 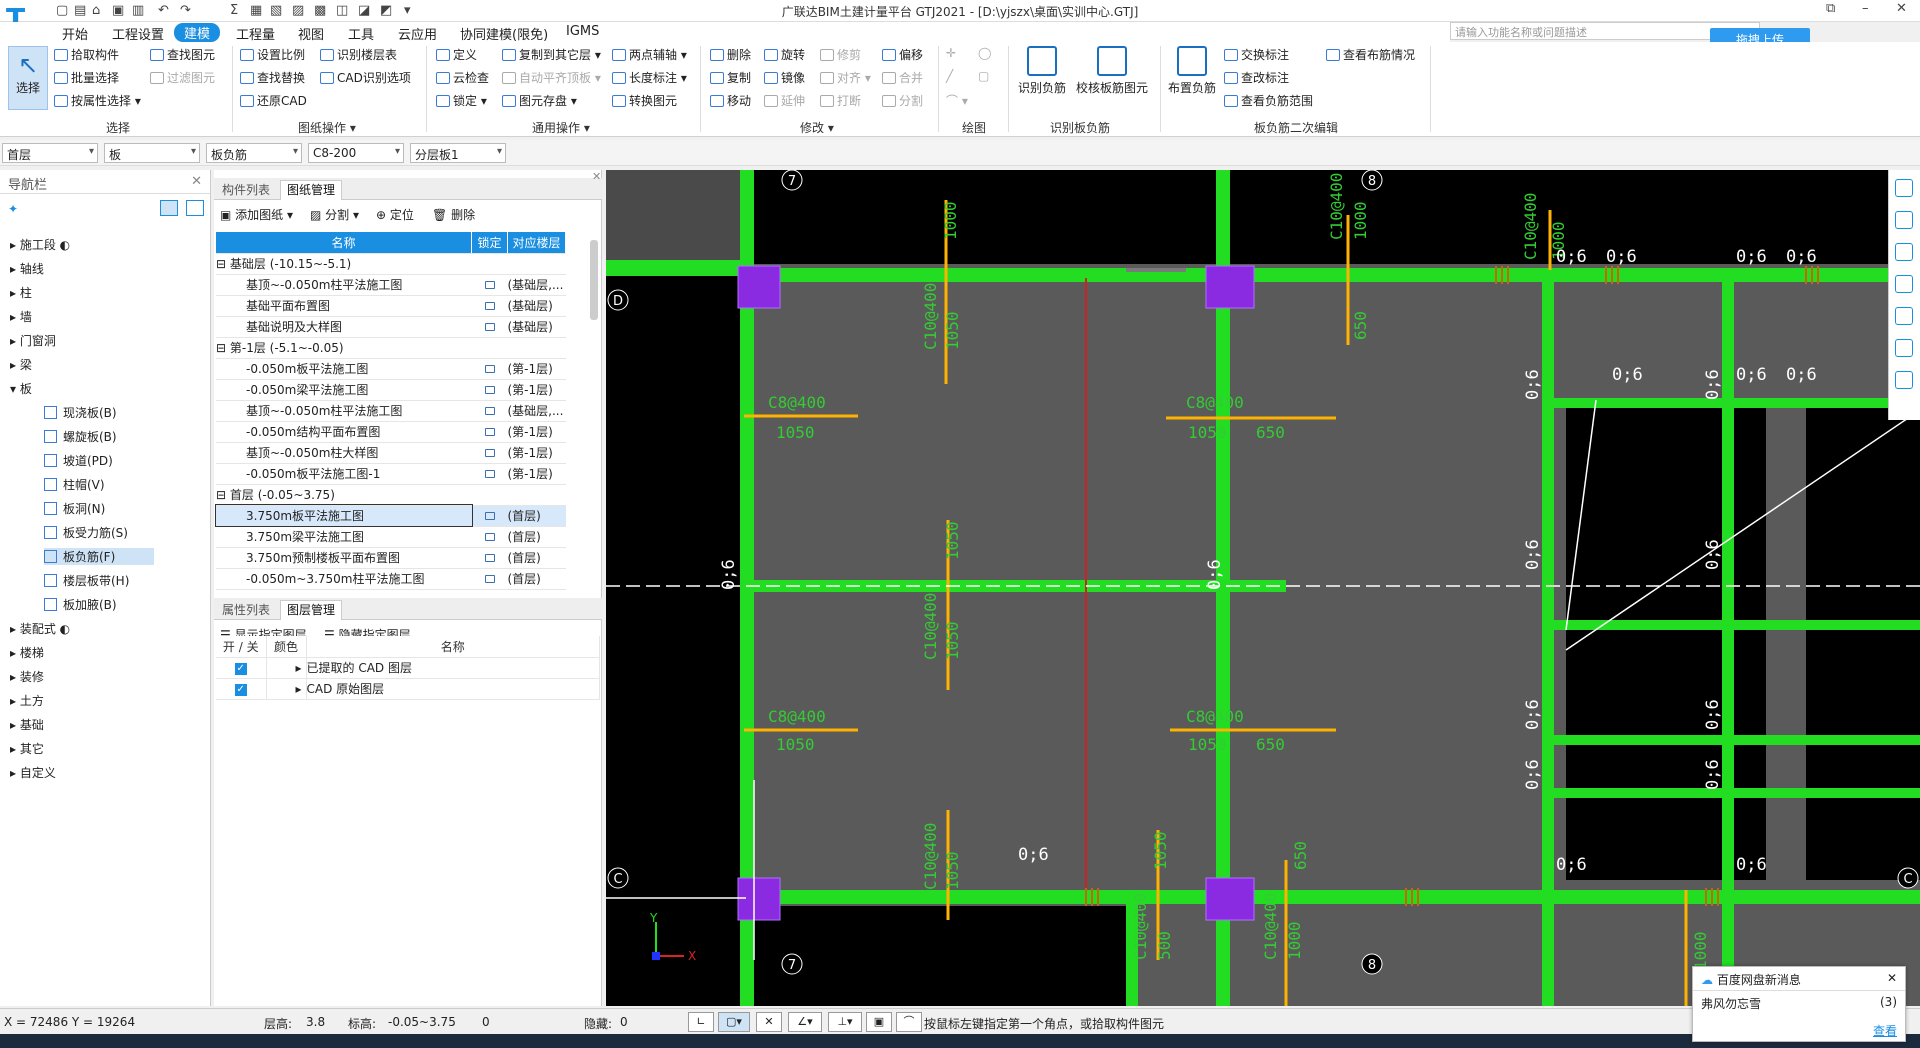 What do you see at coordinates (195, 208) in the screenshot?
I see `detail-view-icon` at bounding box center [195, 208].